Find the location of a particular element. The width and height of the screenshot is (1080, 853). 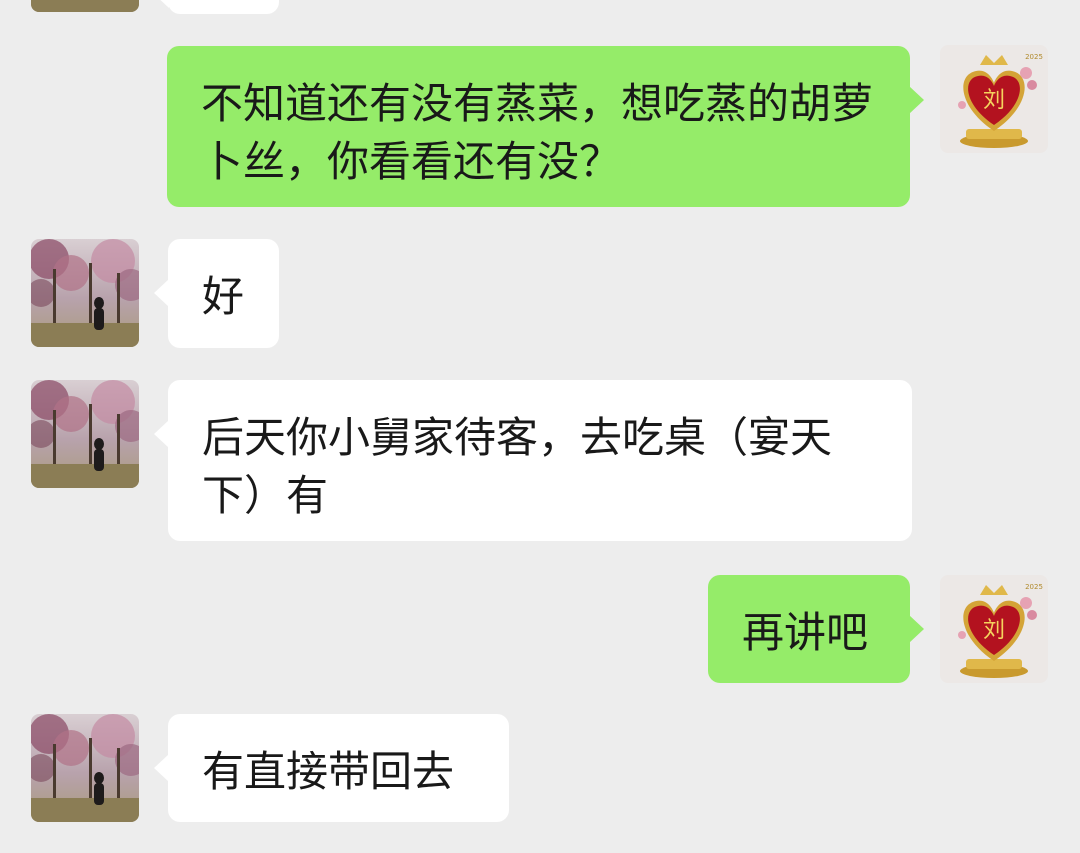

message-bubble-incoming: 好 is located at coordinates (216, 293).